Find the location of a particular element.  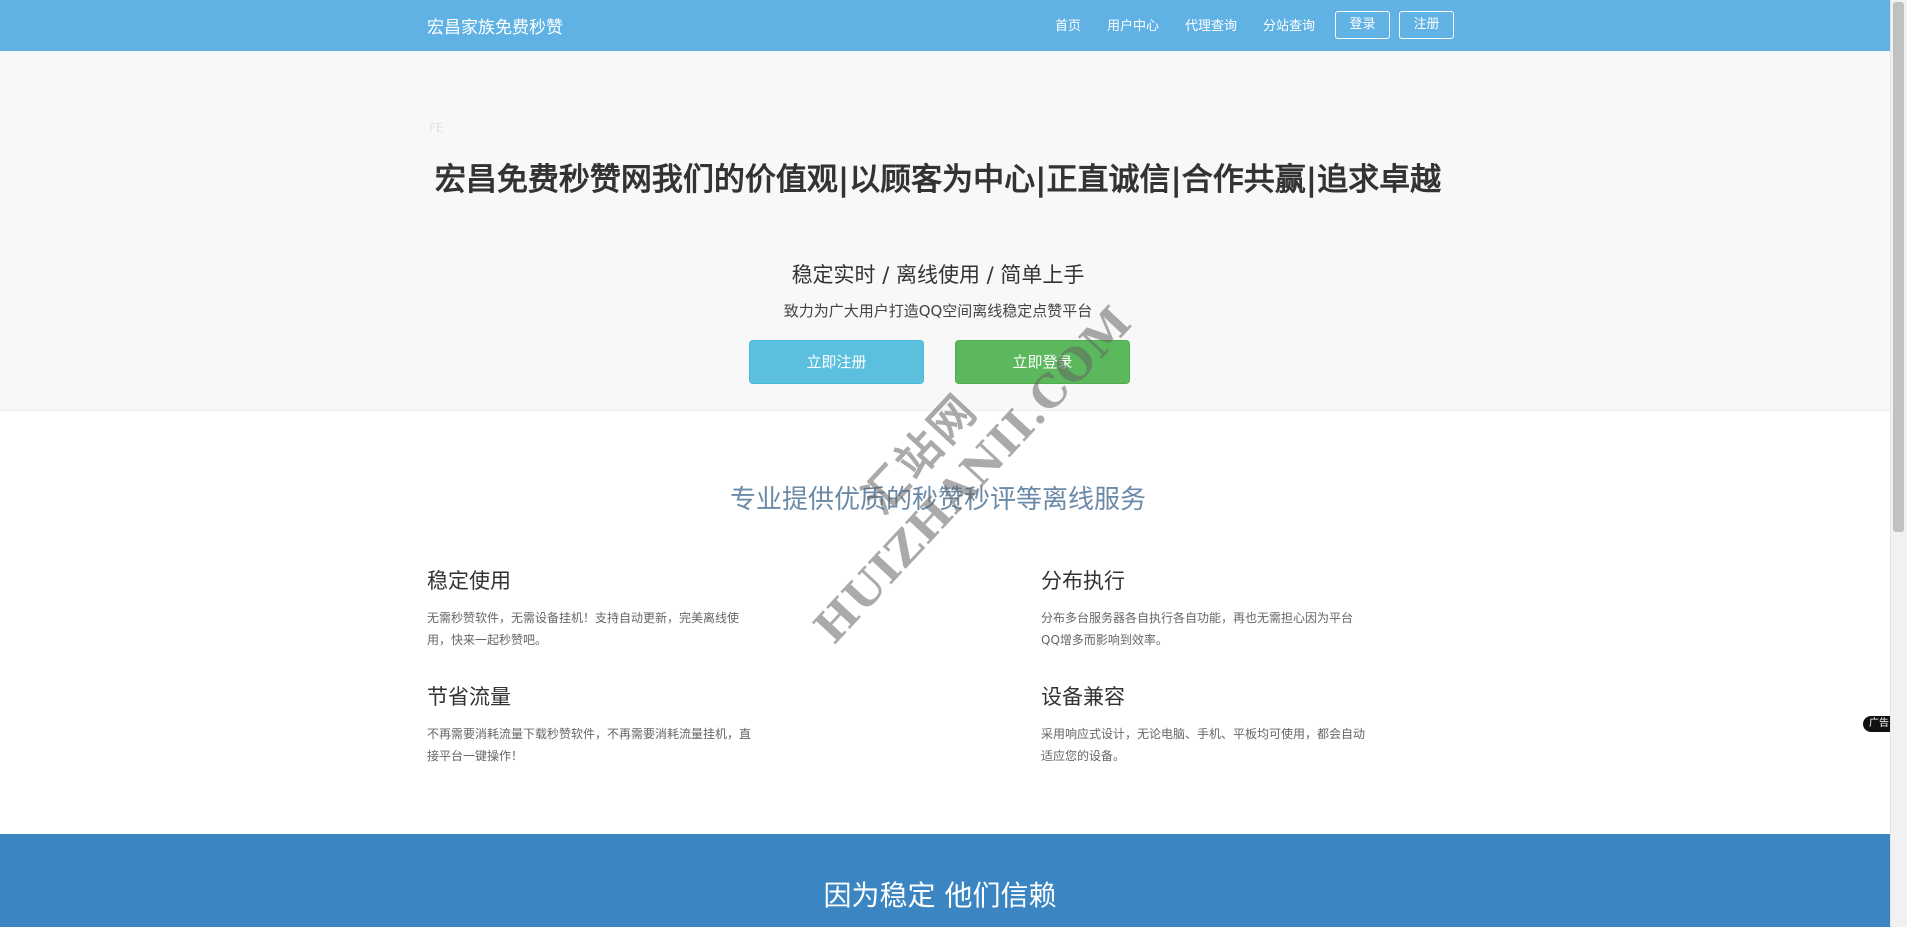

login-now-button: 立即登录 is located at coordinates (1042, 362).